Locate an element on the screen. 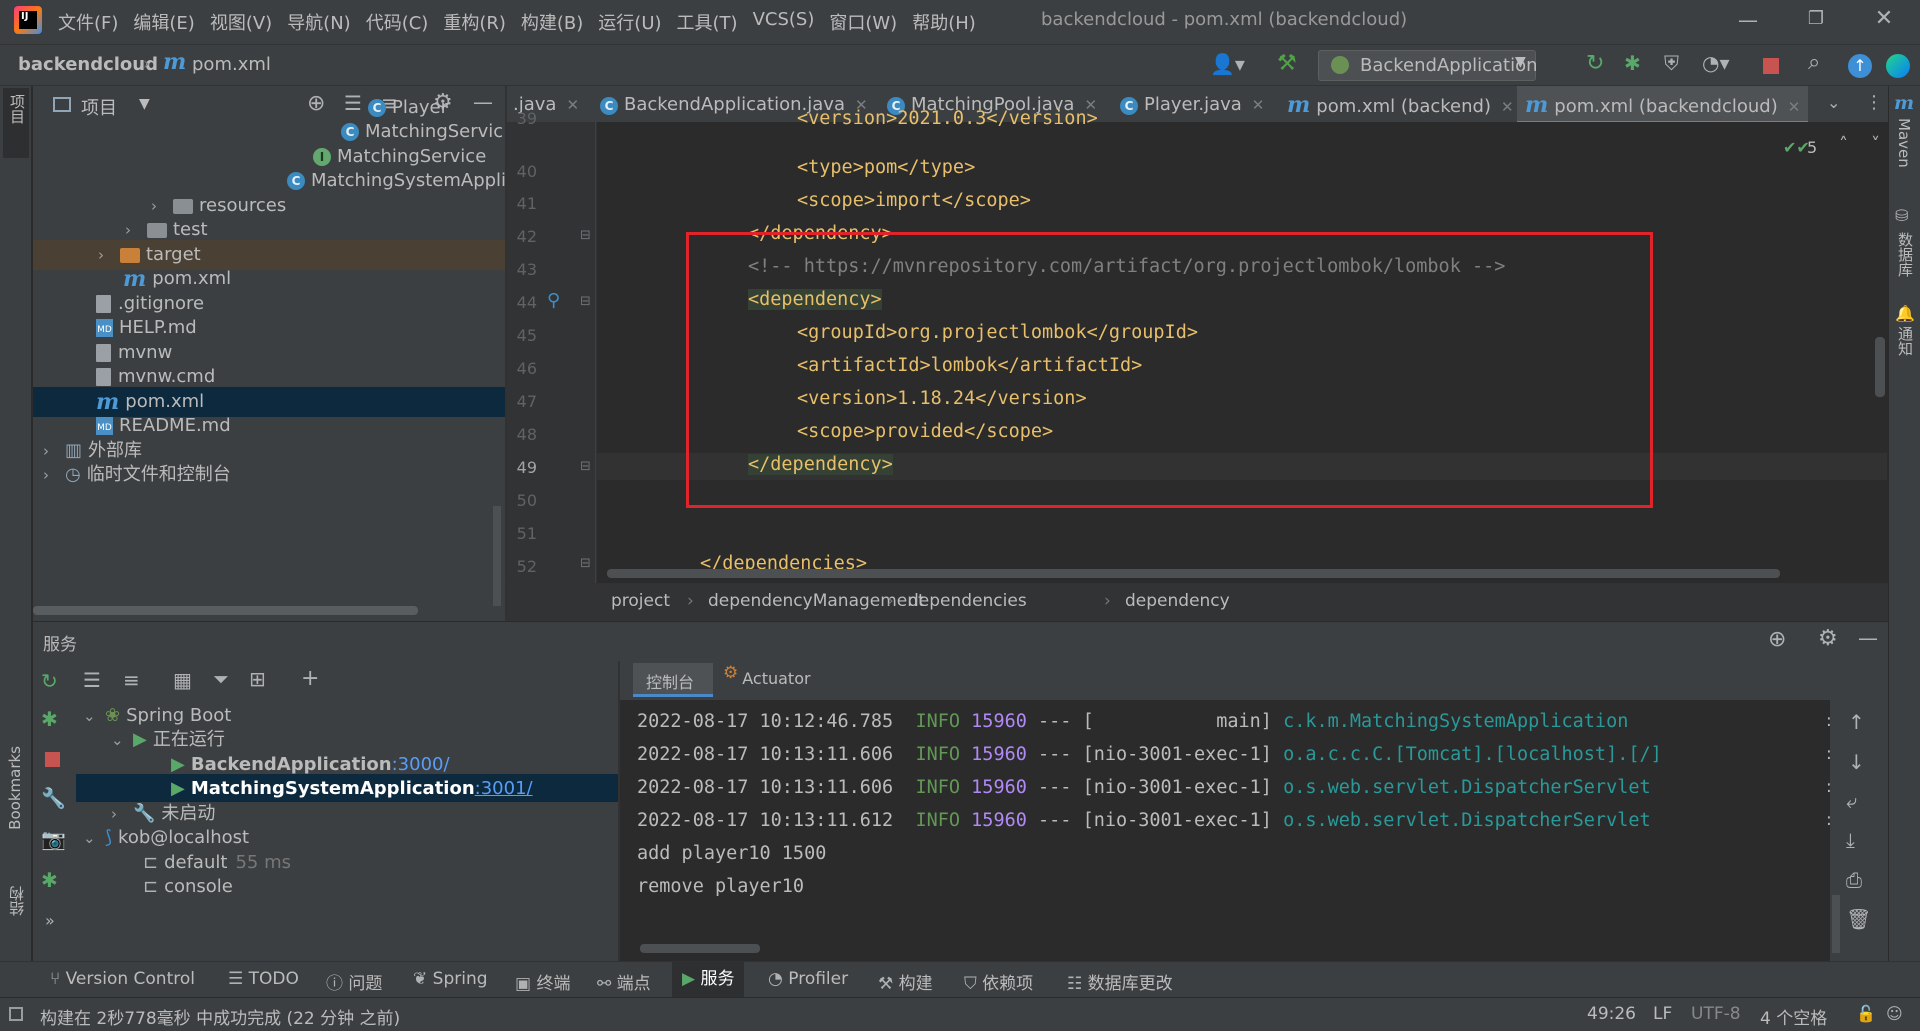 Image resolution: width=1920 pixels, height=1031 pixels. editor-vertical-scrollbar is located at coordinates (1880, 367).